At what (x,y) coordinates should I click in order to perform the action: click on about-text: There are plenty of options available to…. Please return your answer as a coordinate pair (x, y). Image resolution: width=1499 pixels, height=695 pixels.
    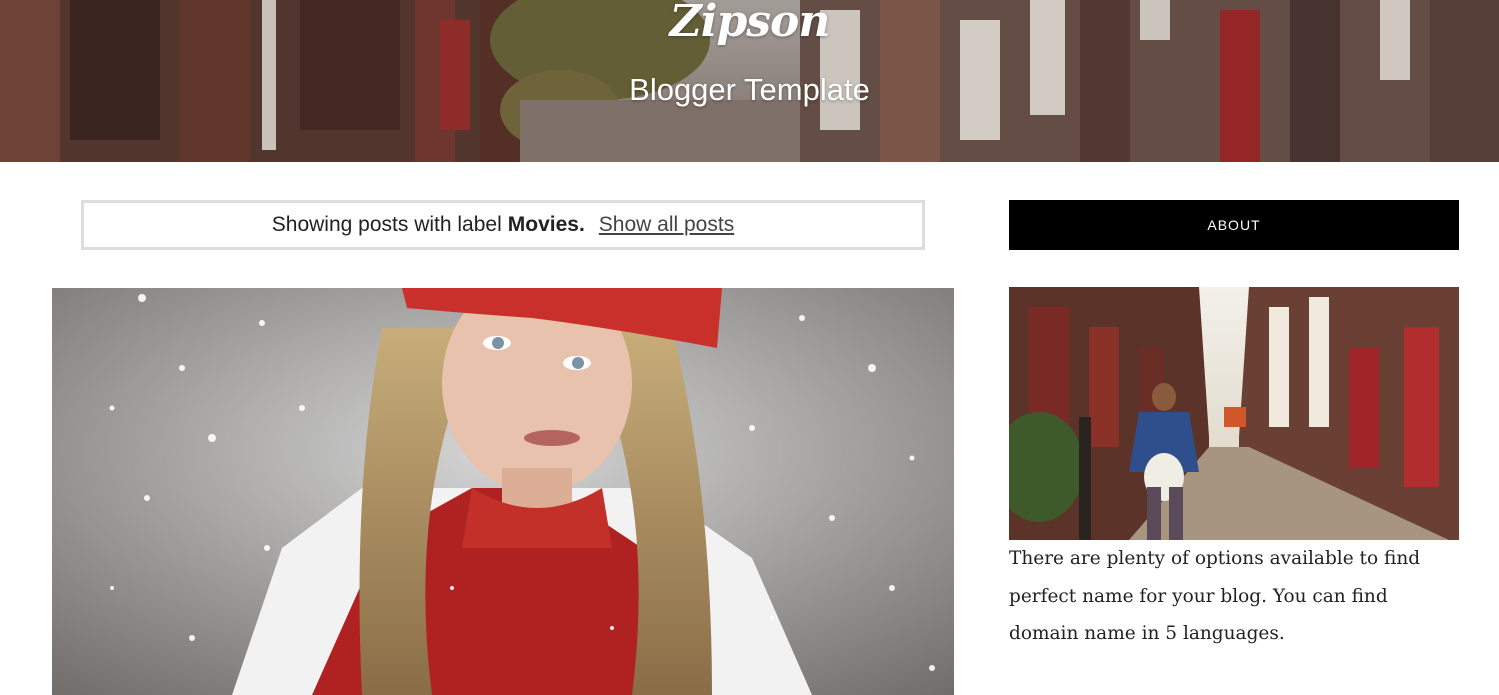
    Looking at the image, I should click on (1215, 596).